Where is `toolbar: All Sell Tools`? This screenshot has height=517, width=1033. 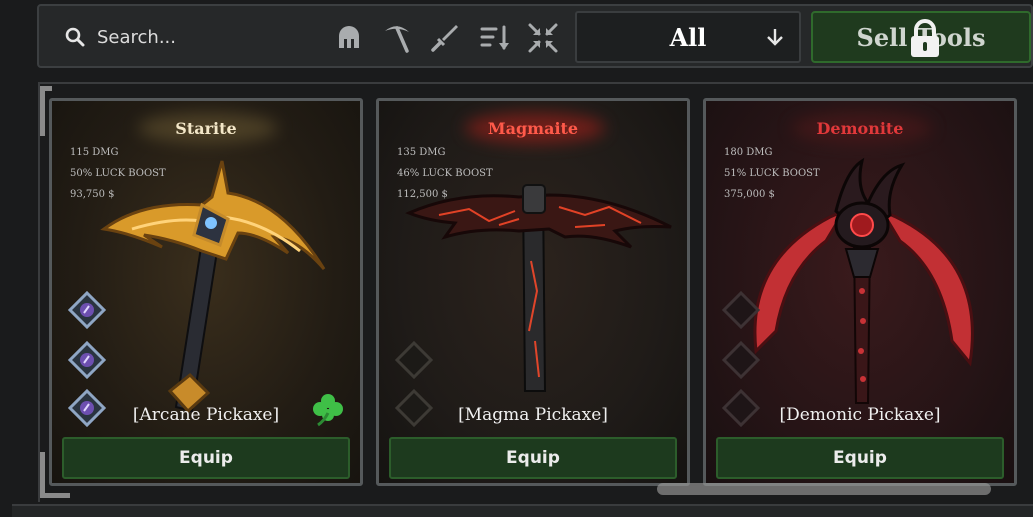
toolbar: All Sell Tools is located at coordinates (535, 36).